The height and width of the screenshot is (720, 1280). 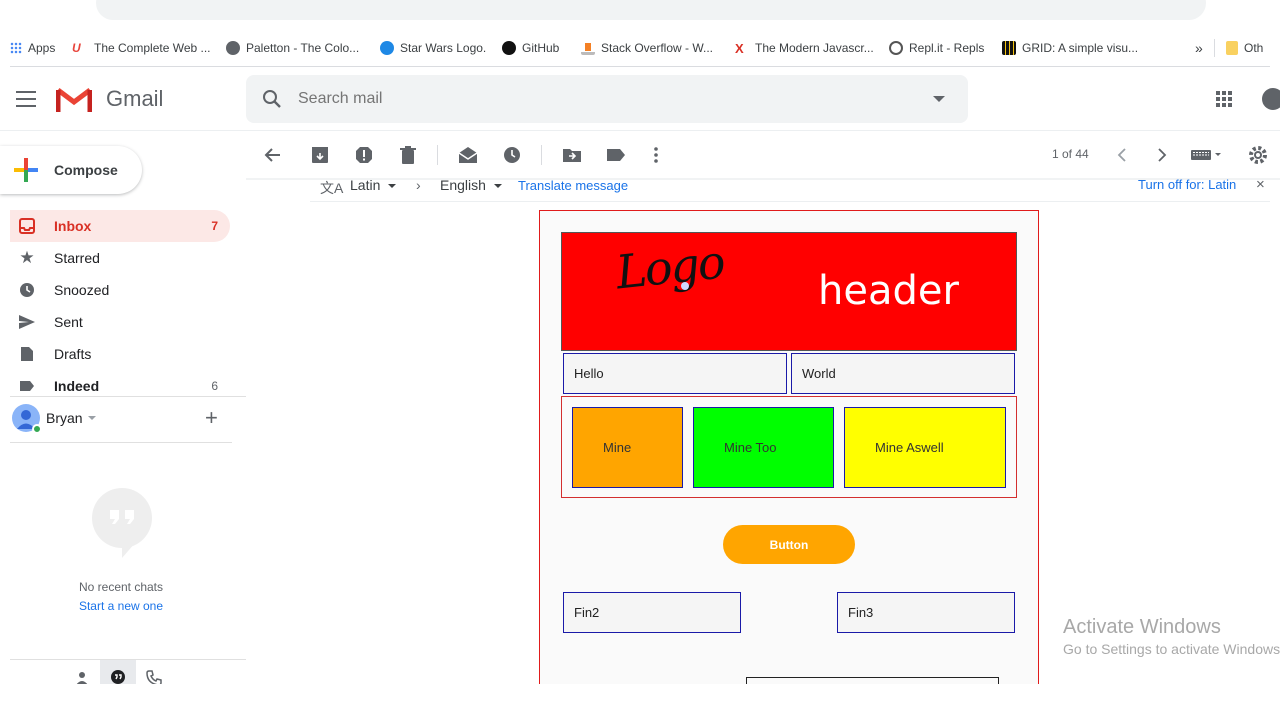 I want to click on email-button: Button, so click(x=789, y=544).